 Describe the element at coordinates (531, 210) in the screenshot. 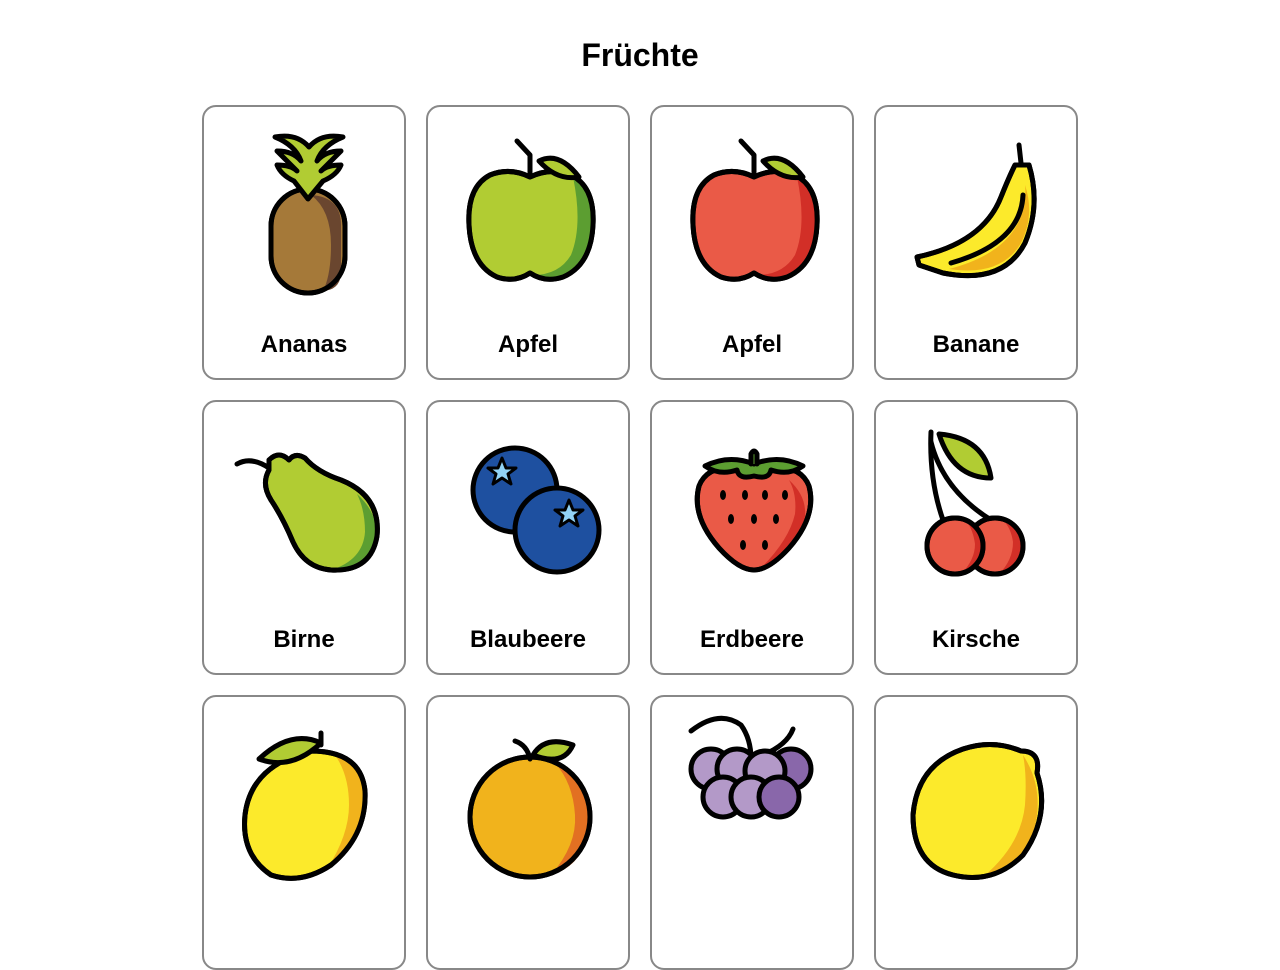

I see `green-apple-icon` at that location.